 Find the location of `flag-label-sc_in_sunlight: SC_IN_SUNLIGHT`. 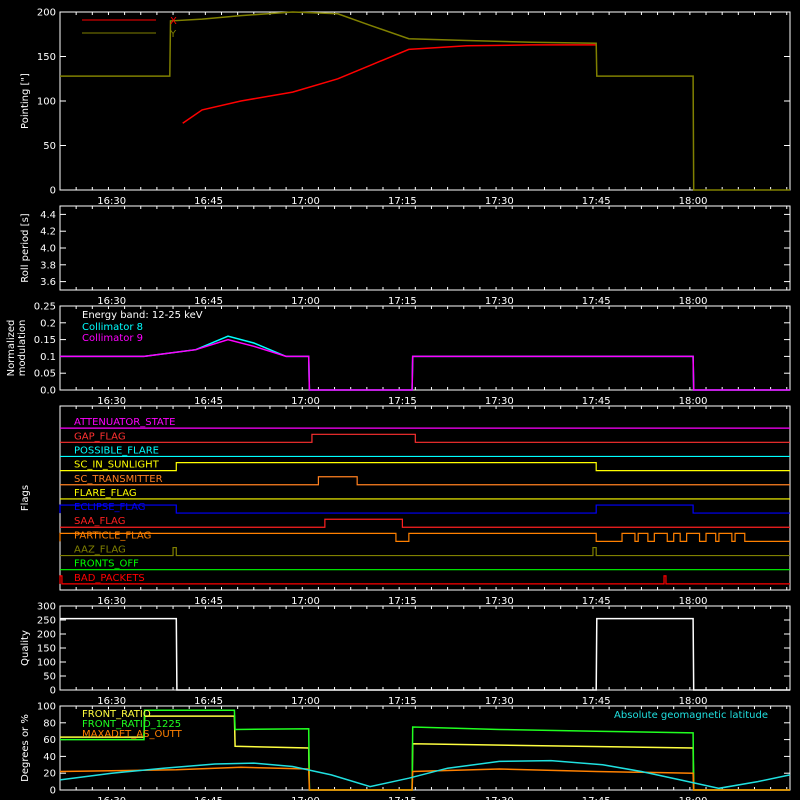

flag-label-sc_in_sunlight: SC_IN_SUNLIGHT is located at coordinates (117, 465).